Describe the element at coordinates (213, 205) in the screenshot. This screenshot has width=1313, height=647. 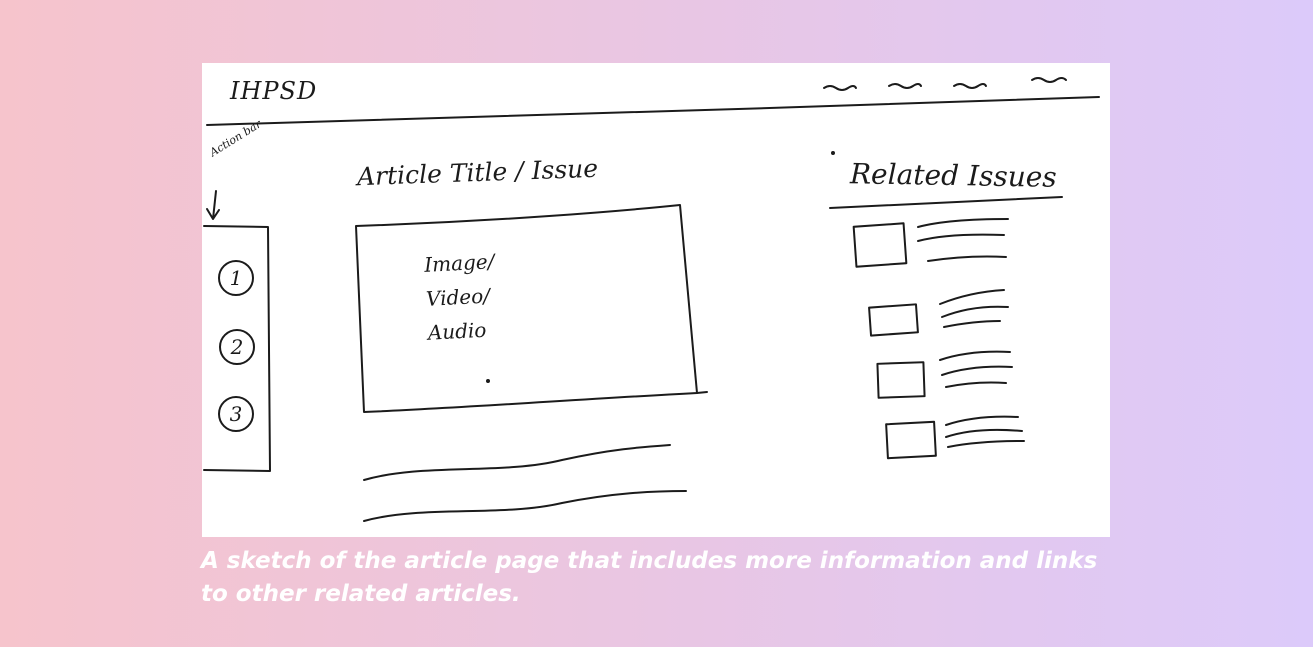
I see `action-arrow` at that location.